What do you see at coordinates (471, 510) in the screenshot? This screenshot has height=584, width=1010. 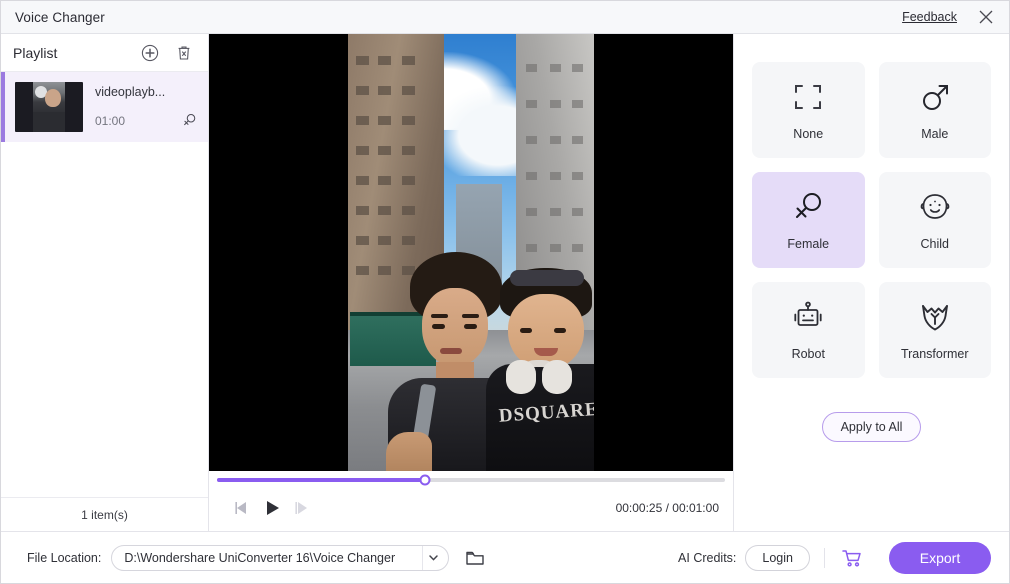 I see `player-controls: 00:00:25 / 00:01:00` at bounding box center [471, 510].